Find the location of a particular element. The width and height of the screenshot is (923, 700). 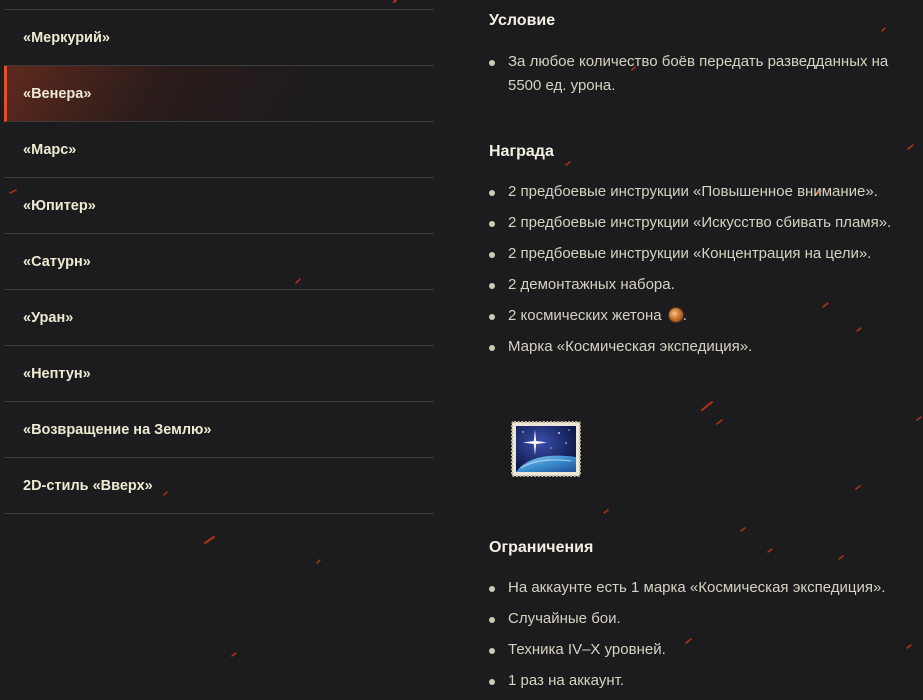

restrictions-heading: Ограничения is located at coordinates (541, 547).